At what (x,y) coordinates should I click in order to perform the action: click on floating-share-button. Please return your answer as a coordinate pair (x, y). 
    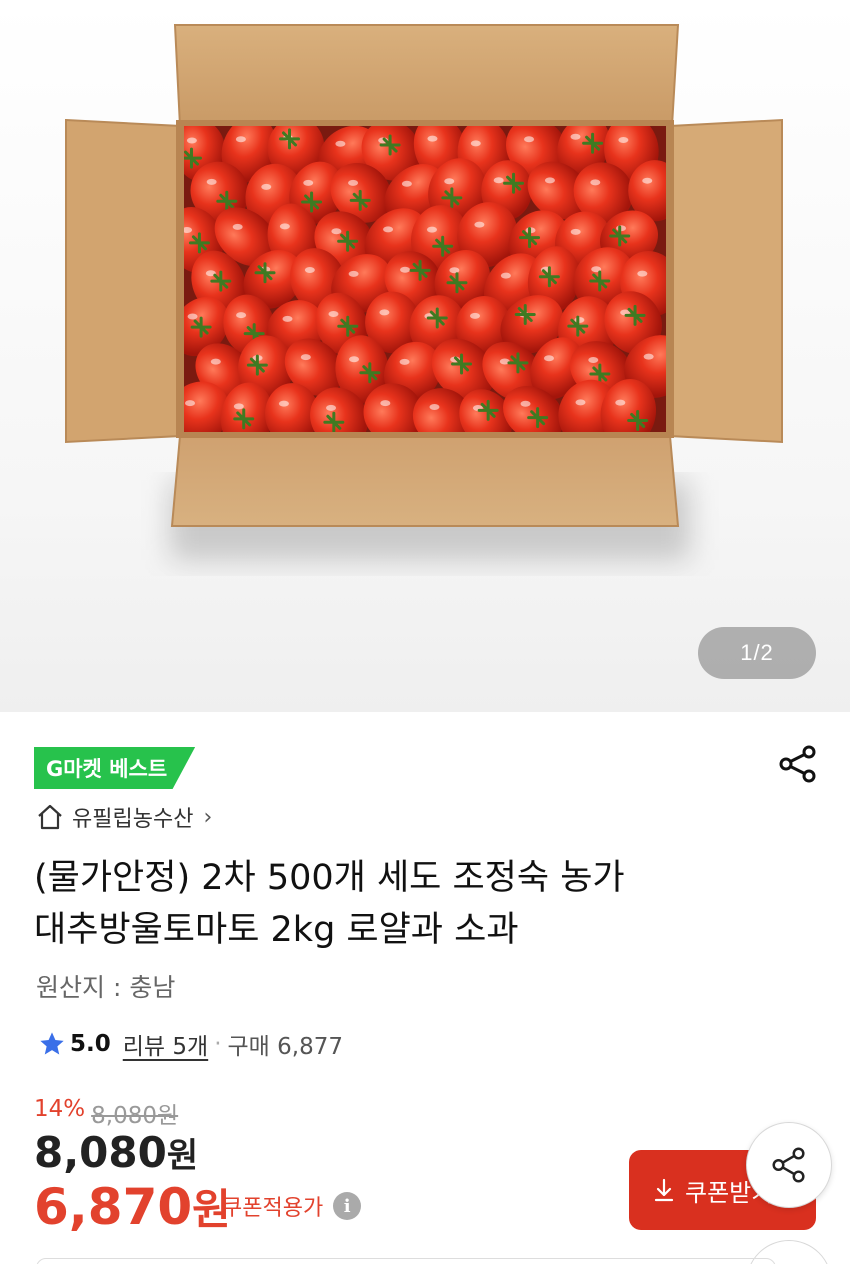
    Looking at the image, I should click on (789, 1165).